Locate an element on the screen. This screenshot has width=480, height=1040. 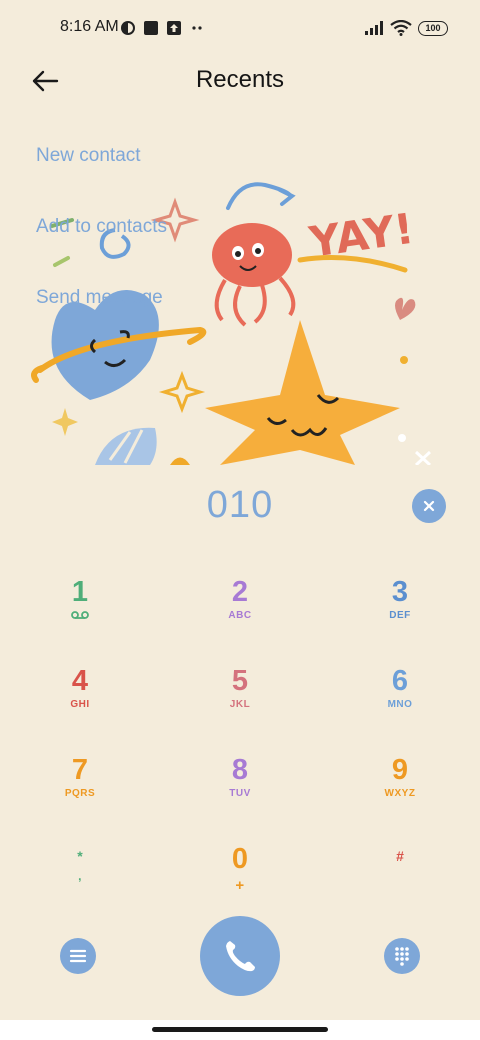
phone-icon is located at coordinates (240, 956).